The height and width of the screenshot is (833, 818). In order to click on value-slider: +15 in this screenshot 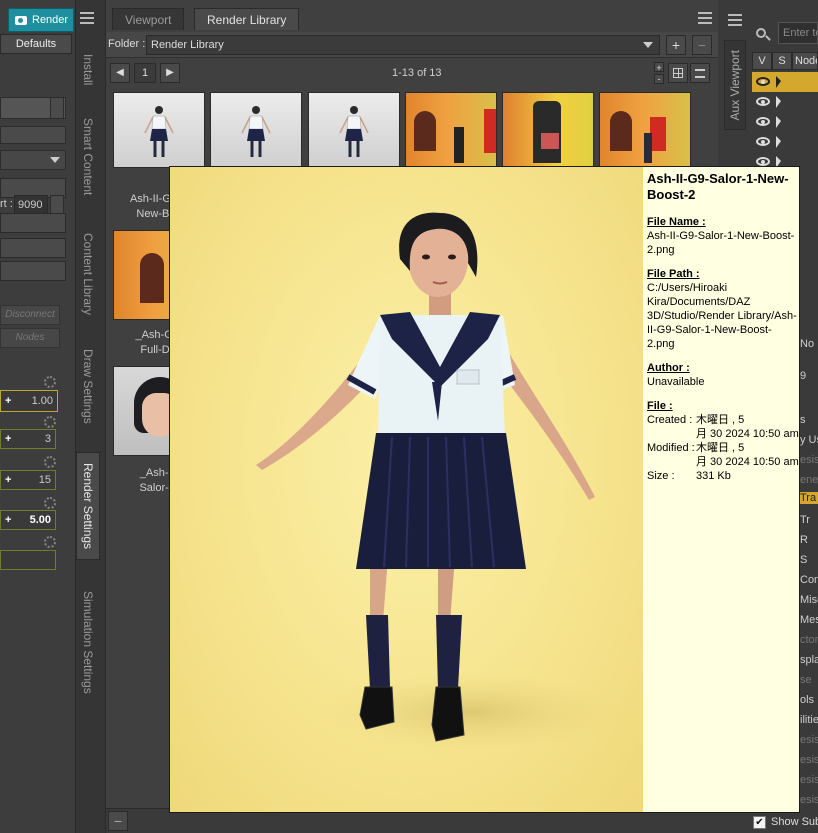, I will do `click(28, 480)`.